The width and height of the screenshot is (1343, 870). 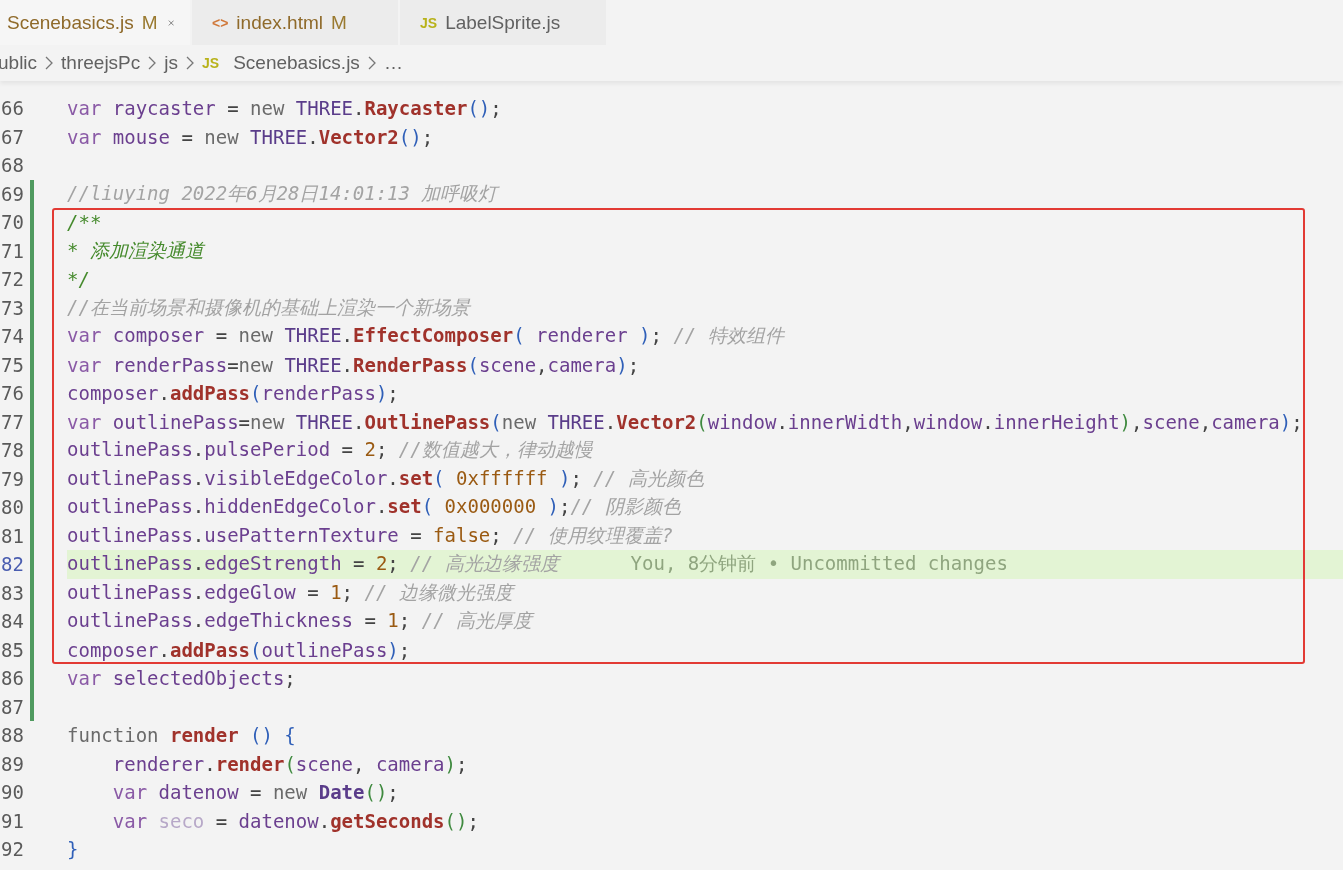 What do you see at coordinates (181, 678) in the screenshot?
I see `code-line: var selectedObjects;` at bounding box center [181, 678].